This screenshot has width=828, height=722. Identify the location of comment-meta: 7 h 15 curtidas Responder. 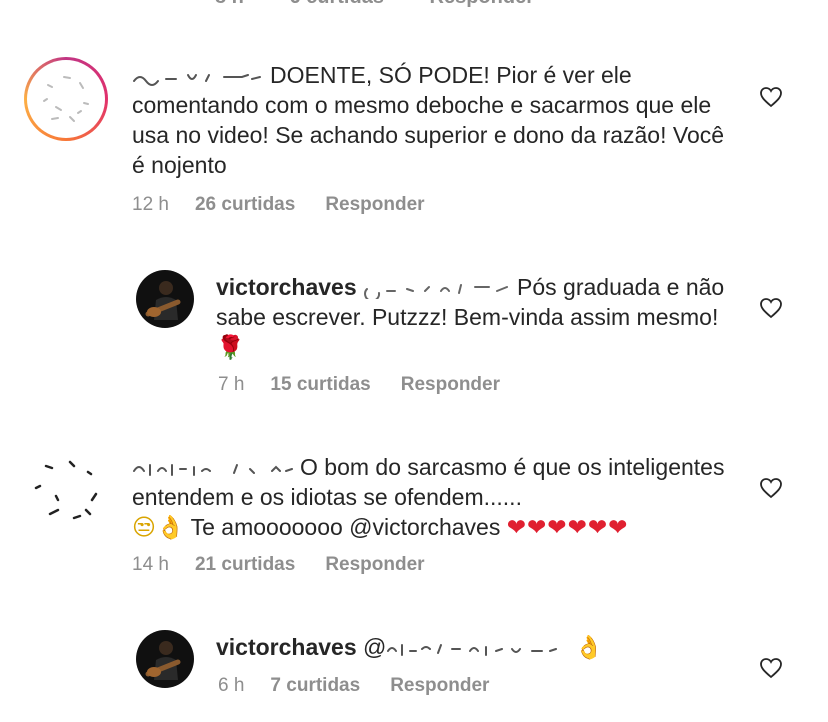
(359, 385).